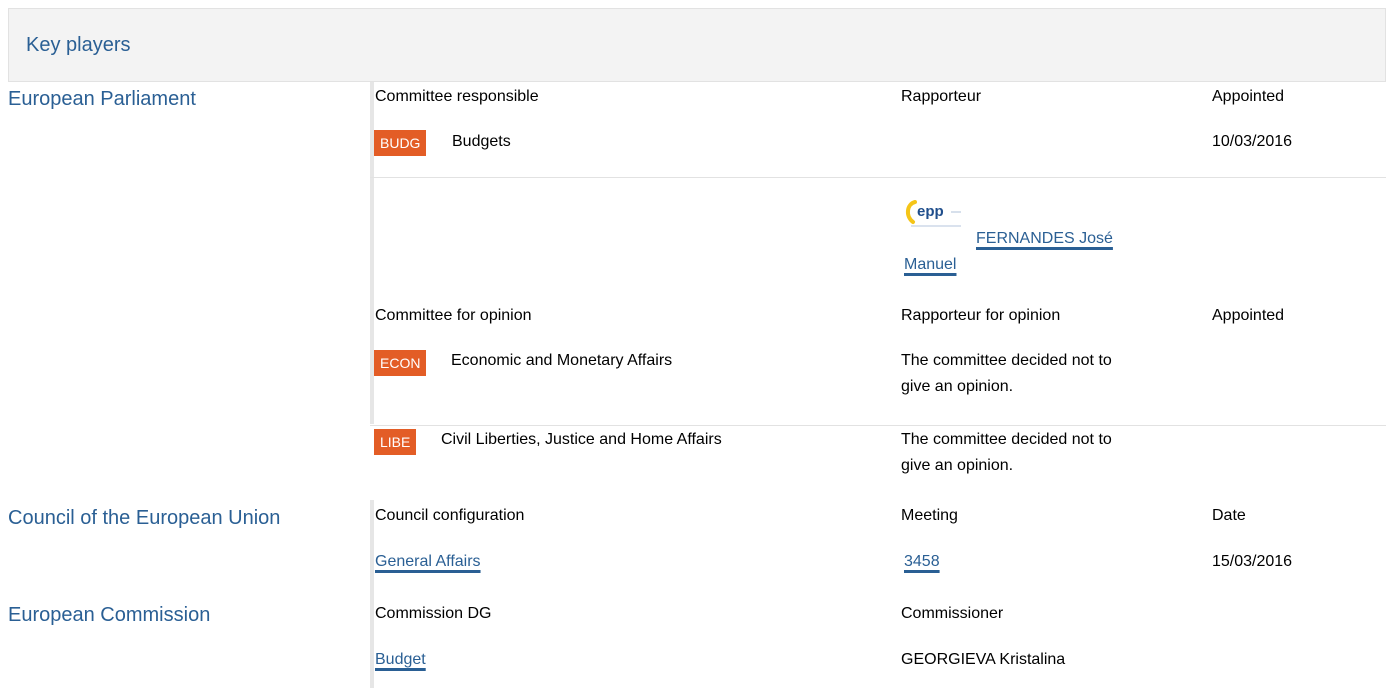  What do you see at coordinates (1252, 561) in the screenshot?
I see `meeting-date: 15/03/2016` at bounding box center [1252, 561].